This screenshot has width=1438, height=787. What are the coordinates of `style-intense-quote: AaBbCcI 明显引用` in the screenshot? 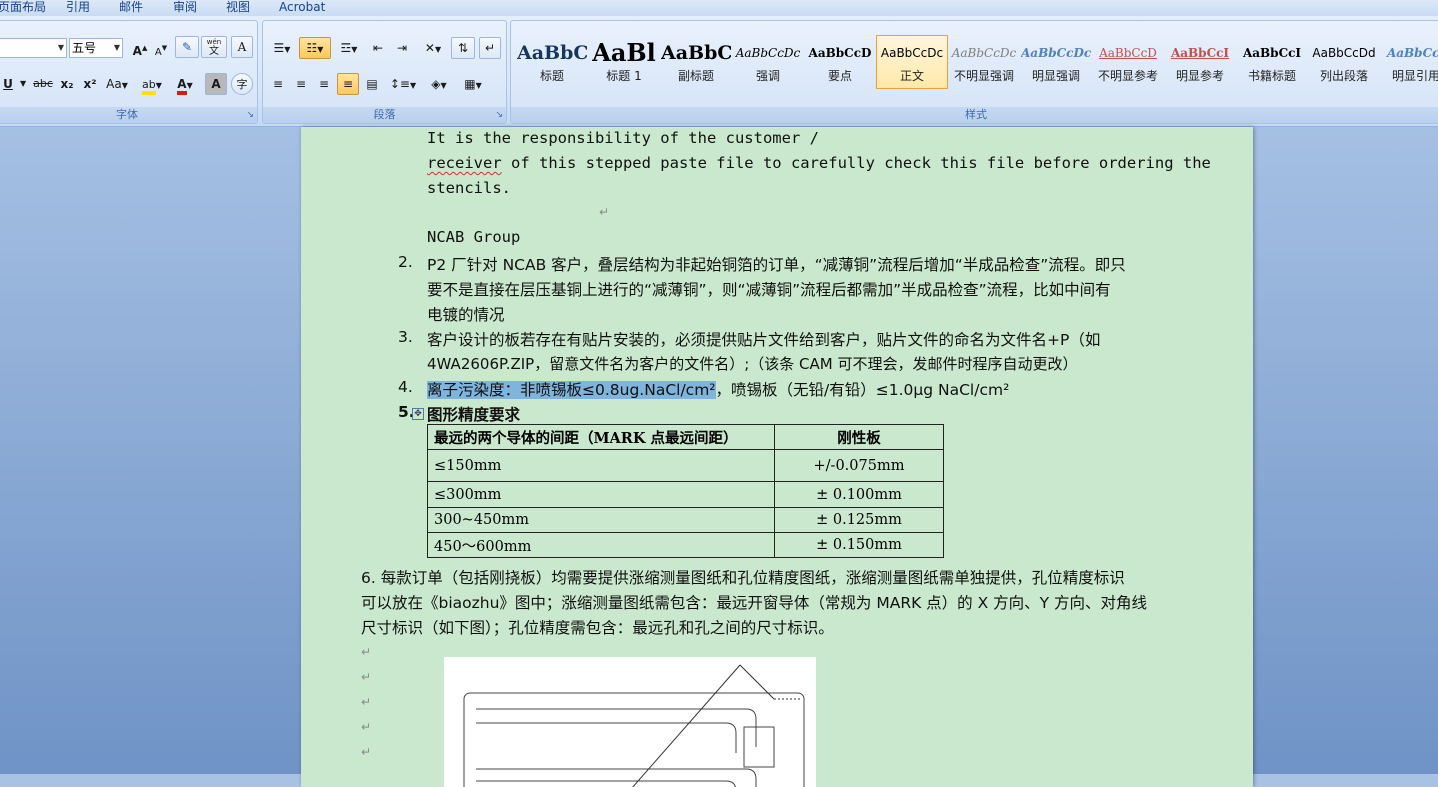 It's located at (1409, 62).